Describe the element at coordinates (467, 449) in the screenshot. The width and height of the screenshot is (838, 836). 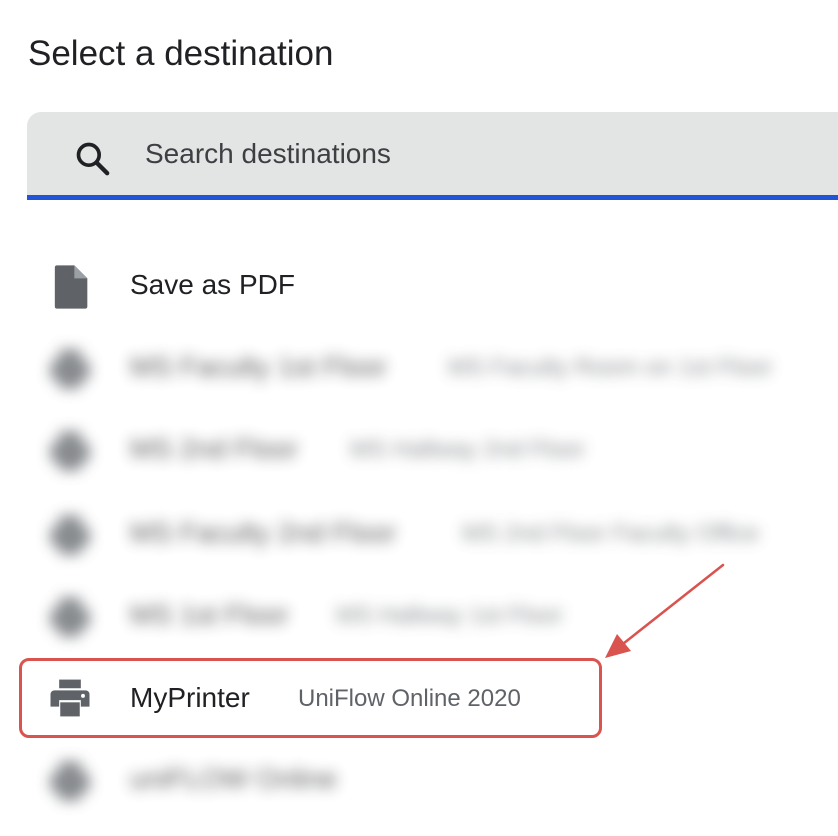
I see `destination-description: MS Hallway 2nd Floor` at that location.